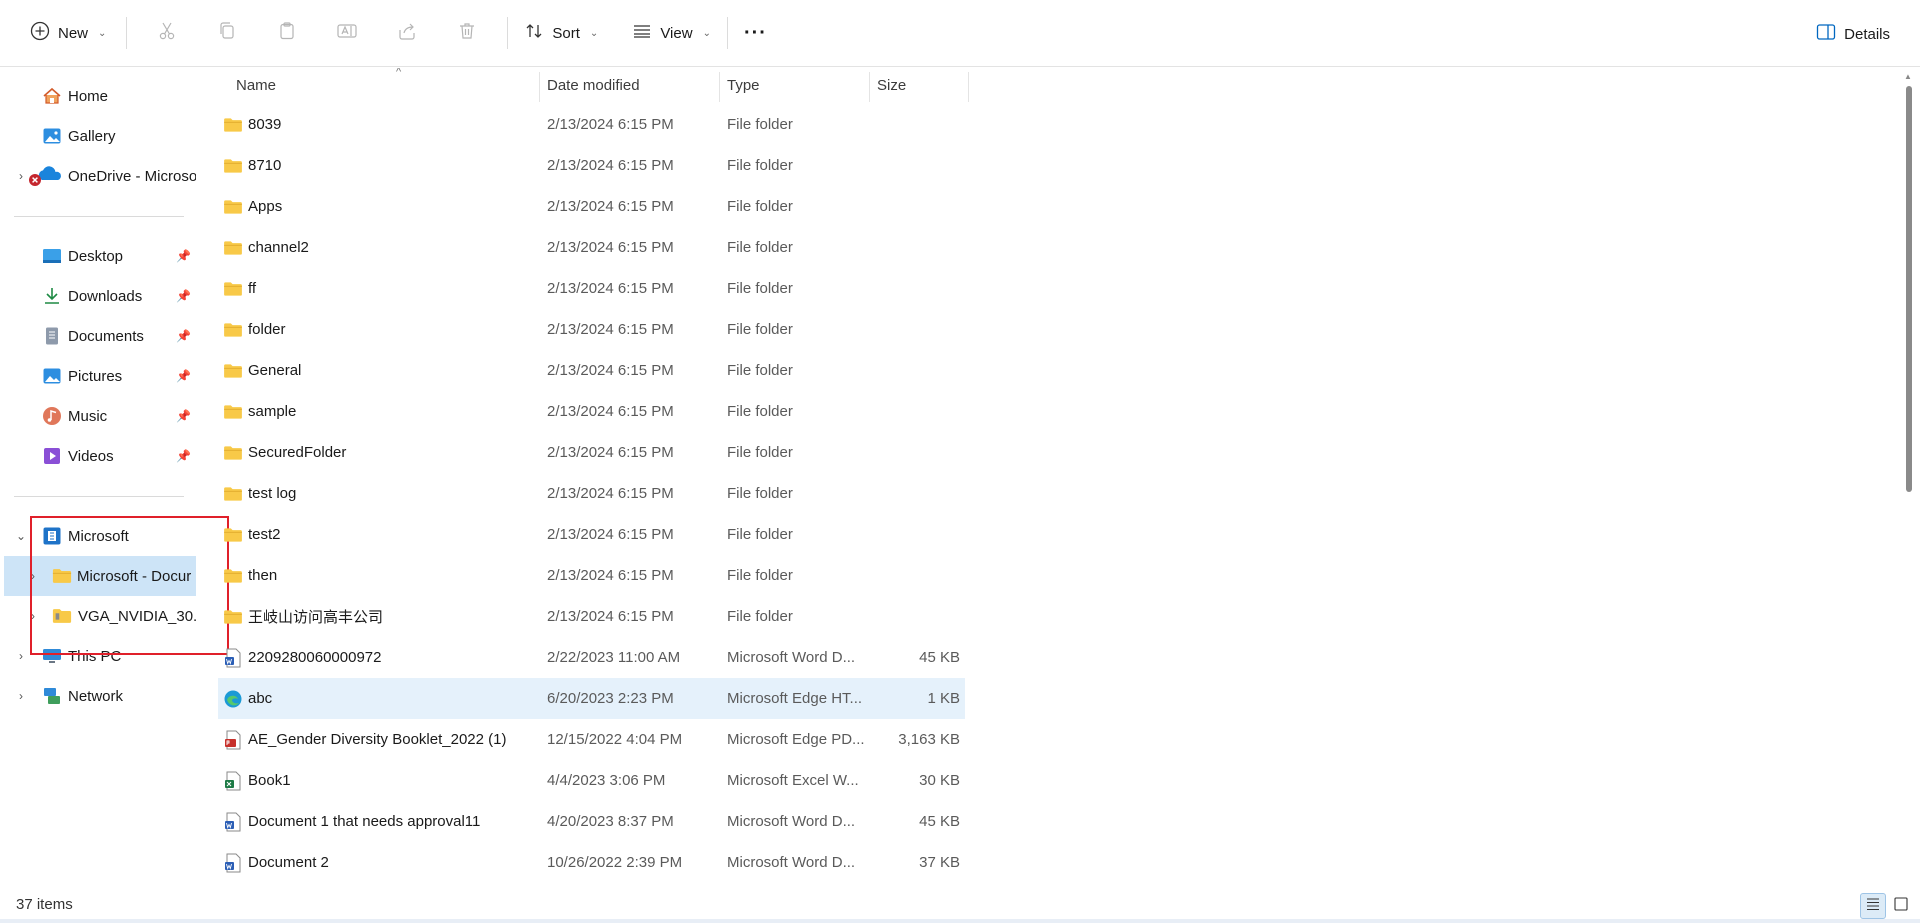 This screenshot has width=1920, height=923. What do you see at coordinates (98, 296) in the screenshot?
I see `nav-item-downloads: Downloads 📌` at bounding box center [98, 296].